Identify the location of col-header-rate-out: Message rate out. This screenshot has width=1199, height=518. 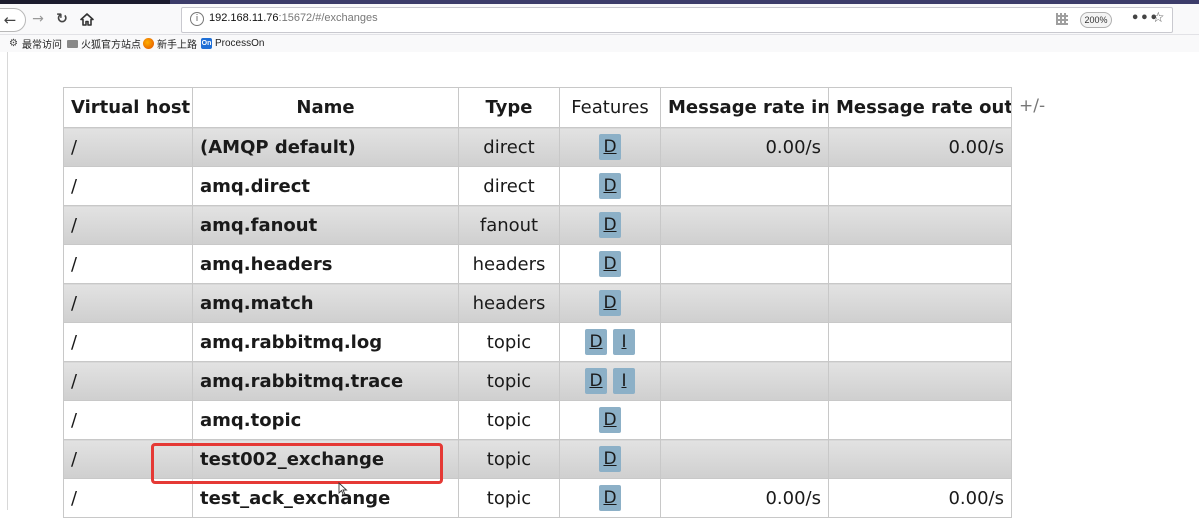
(920, 107).